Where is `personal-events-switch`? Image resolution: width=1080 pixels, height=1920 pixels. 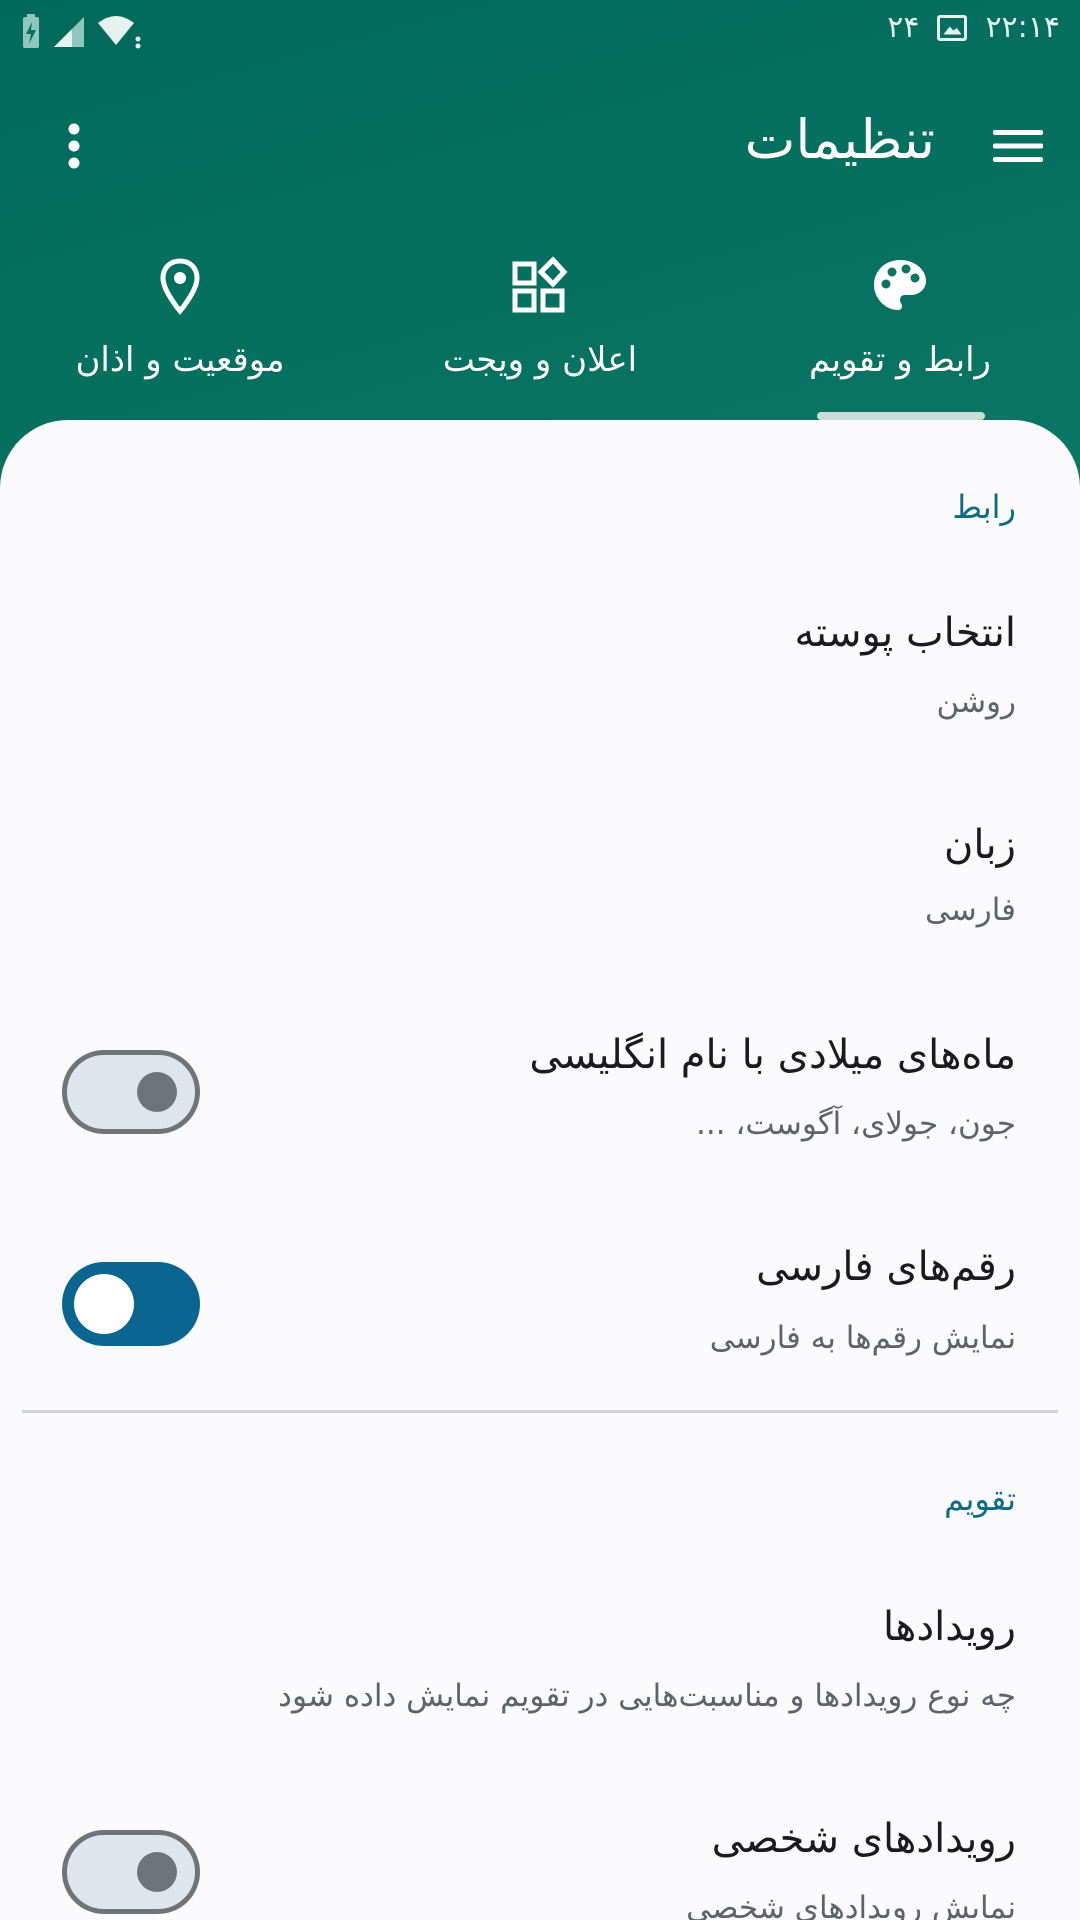
personal-events-switch is located at coordinates (131, 1872).